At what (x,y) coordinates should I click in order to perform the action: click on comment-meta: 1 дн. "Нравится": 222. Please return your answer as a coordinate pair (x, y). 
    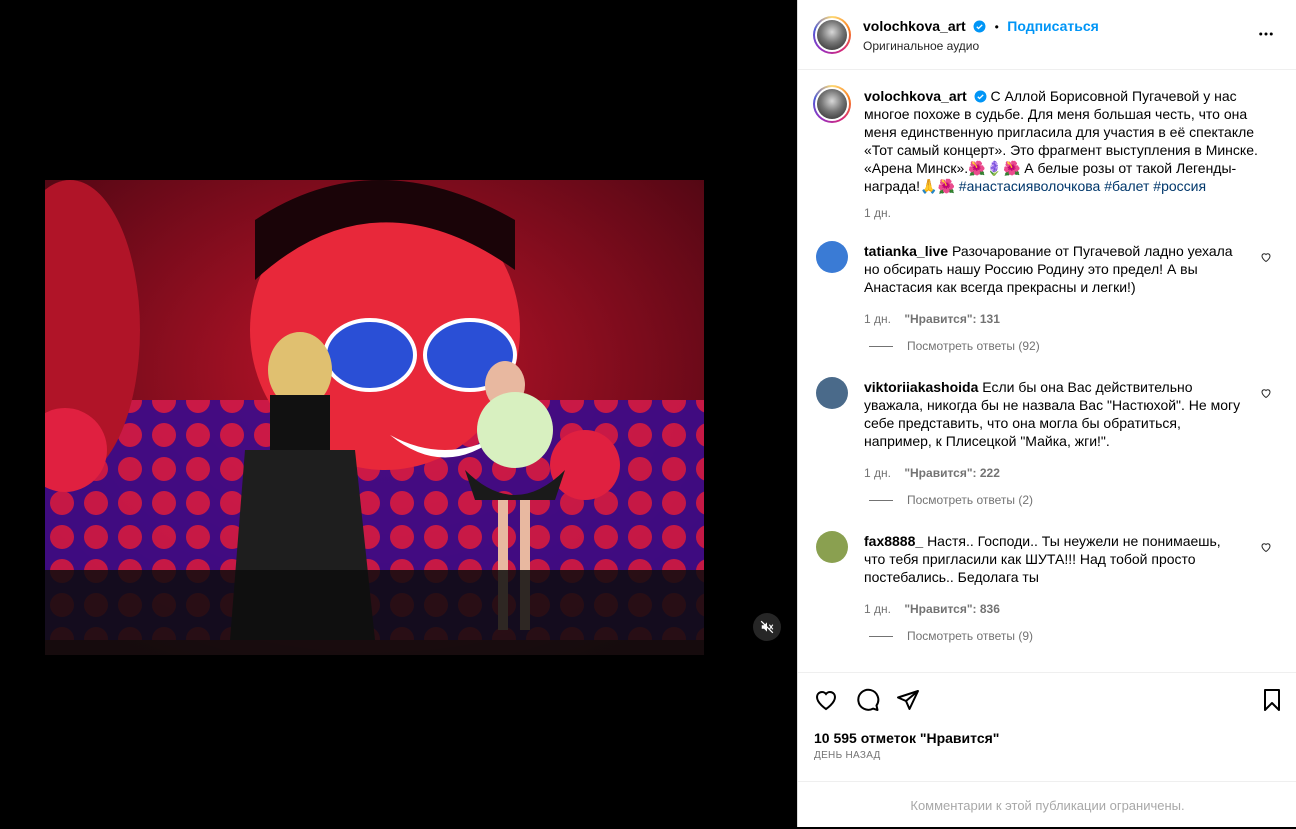
    Looking at the image, I should click on (1054, 473).